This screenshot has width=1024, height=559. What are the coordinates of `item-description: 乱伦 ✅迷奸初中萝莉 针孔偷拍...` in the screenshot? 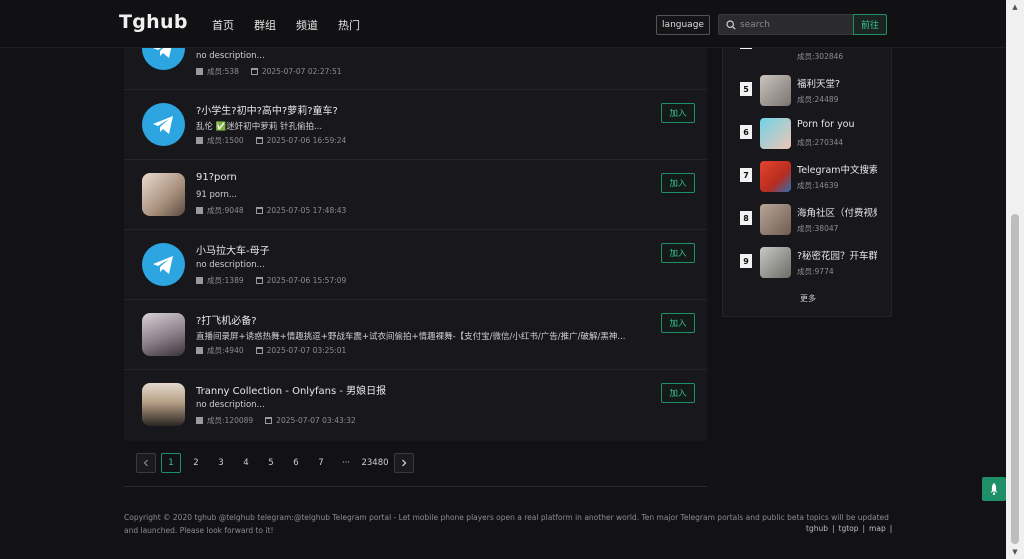 It's located at (259, 127).